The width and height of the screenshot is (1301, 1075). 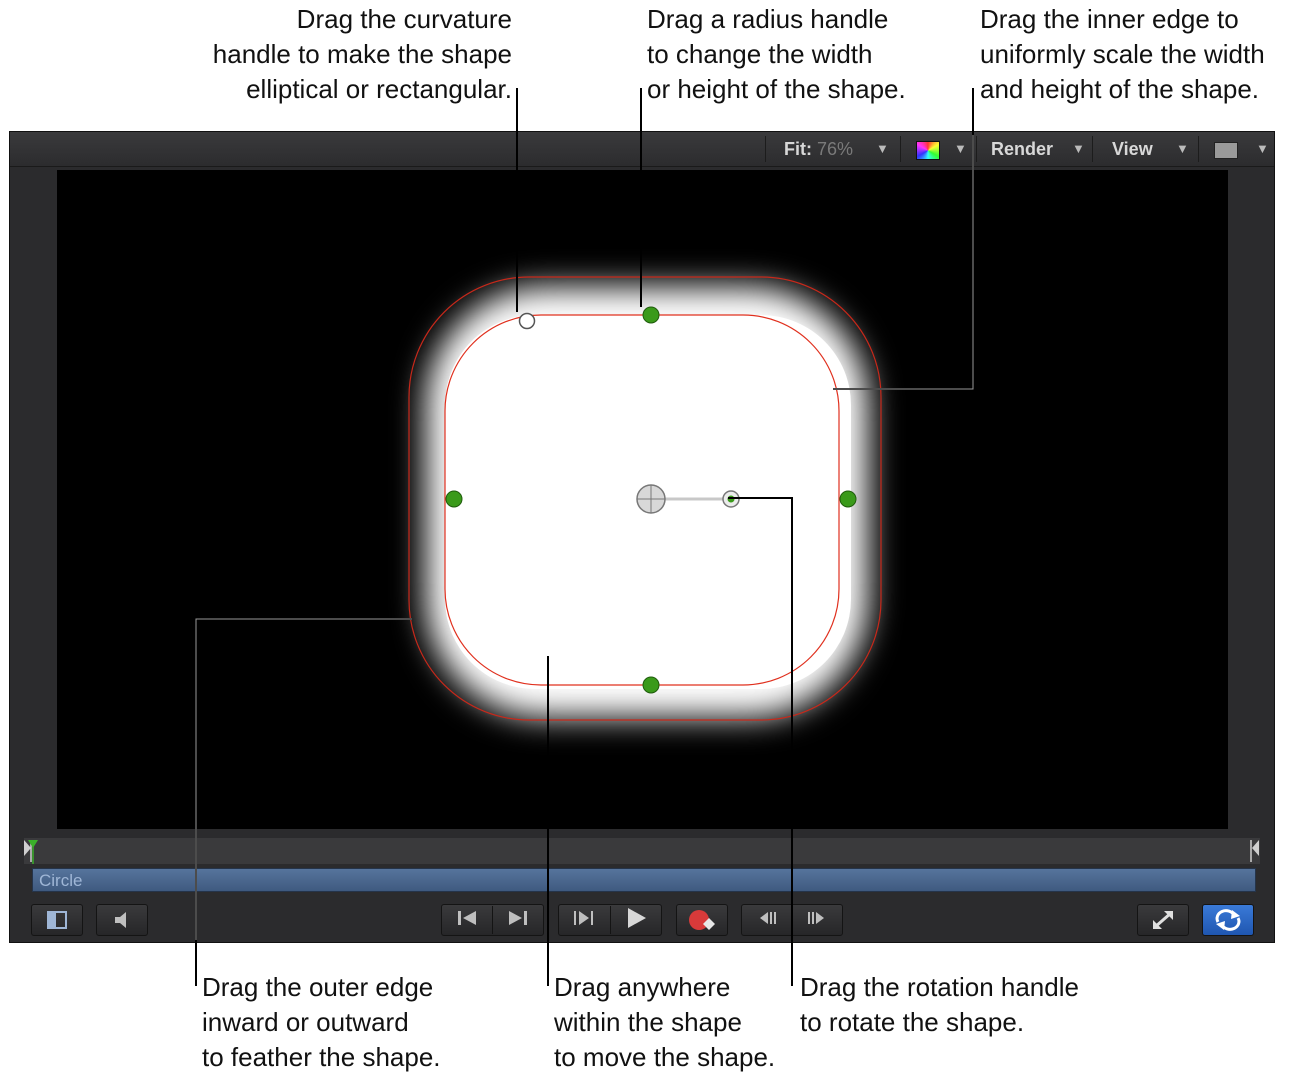 I want to click on fullscreen-button, so click(x=1163, y=920).